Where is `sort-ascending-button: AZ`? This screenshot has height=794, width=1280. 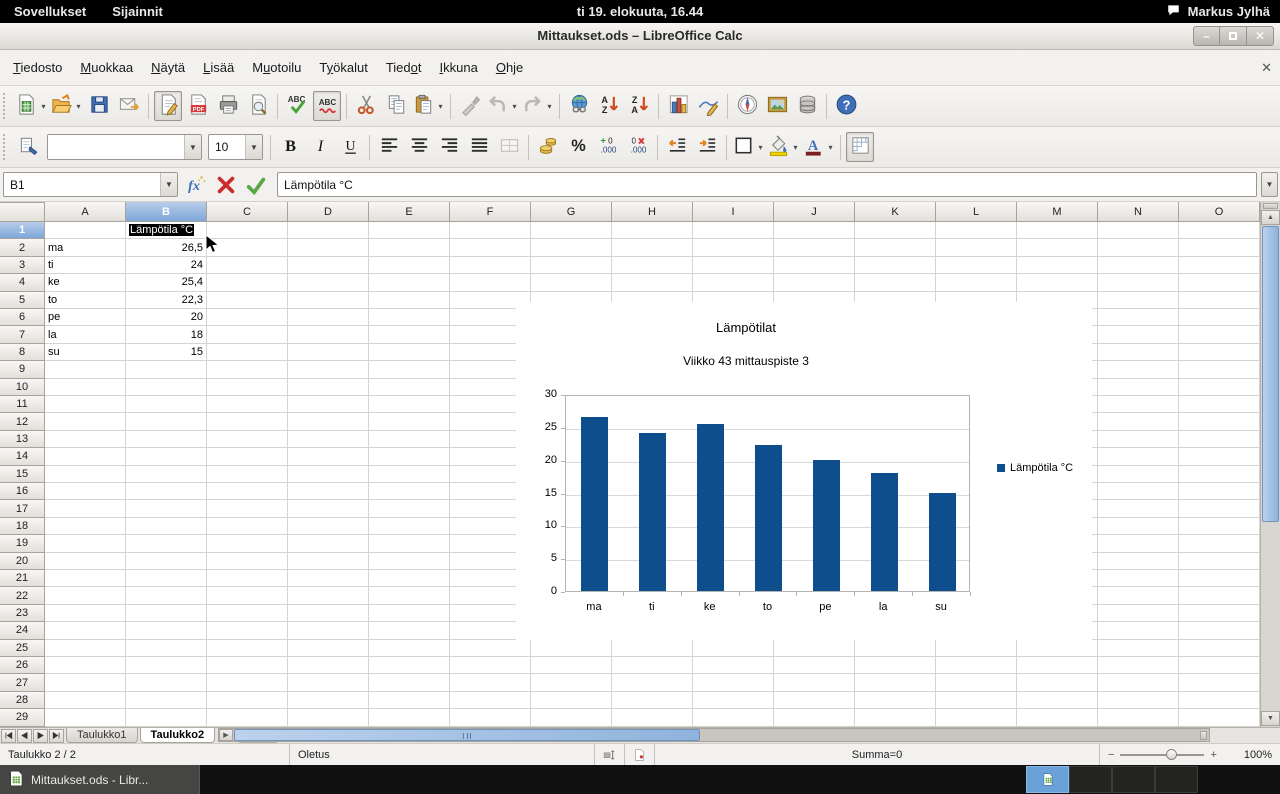 sort-ascending-button: AZ is located at coordinates (609, 106).